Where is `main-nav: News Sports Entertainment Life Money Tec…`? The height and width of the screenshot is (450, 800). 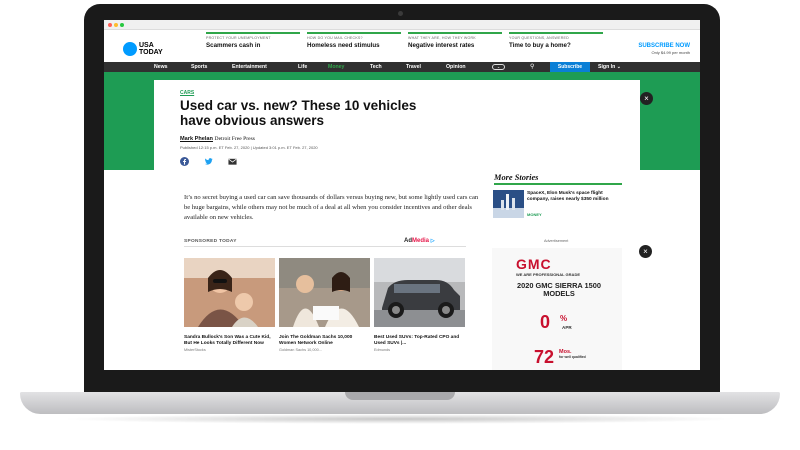 main-nav: News Sports Entertainment Life Money Tec… is located at coordinates (402, 67).